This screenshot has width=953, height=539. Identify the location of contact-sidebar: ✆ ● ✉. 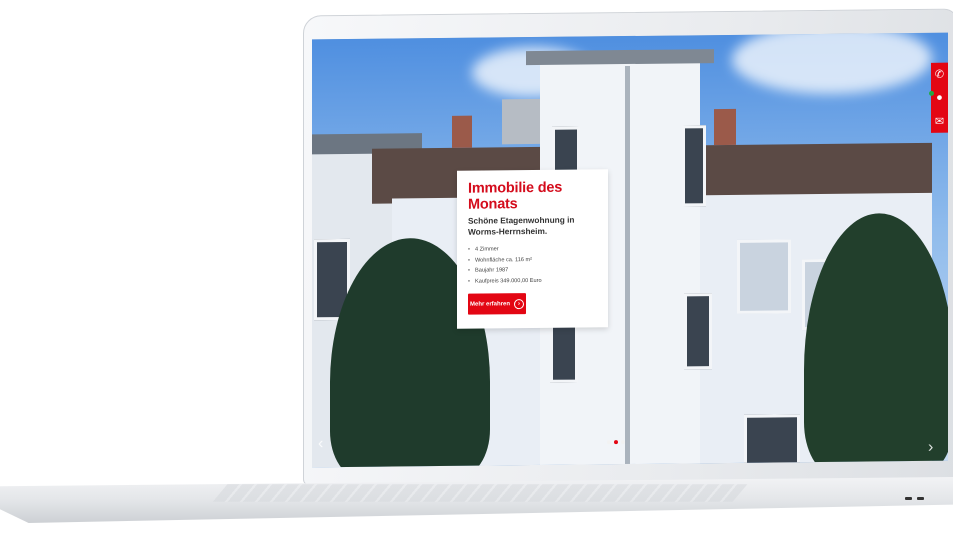
(938, 97).